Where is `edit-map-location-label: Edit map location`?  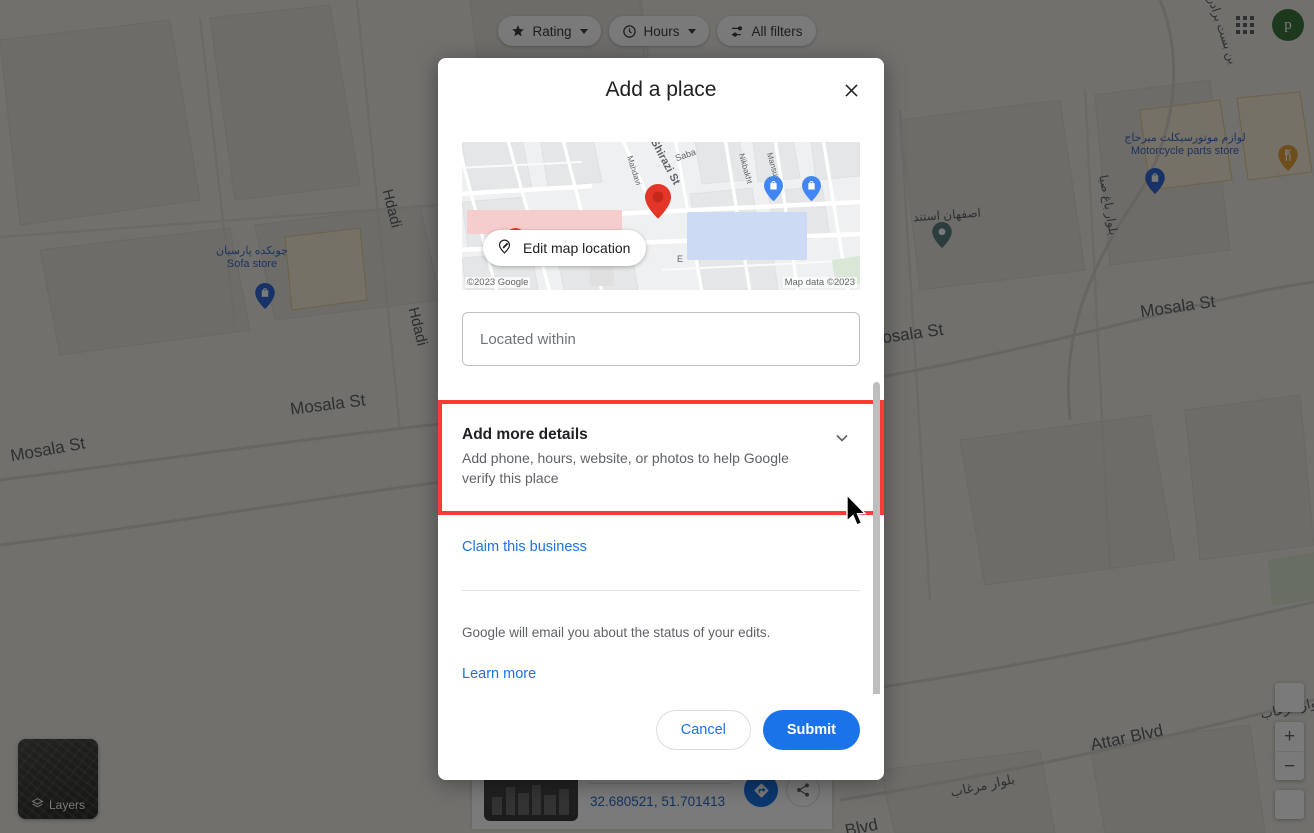 edit-map-location-label: Edit map location is located at coordinates (577, 248).